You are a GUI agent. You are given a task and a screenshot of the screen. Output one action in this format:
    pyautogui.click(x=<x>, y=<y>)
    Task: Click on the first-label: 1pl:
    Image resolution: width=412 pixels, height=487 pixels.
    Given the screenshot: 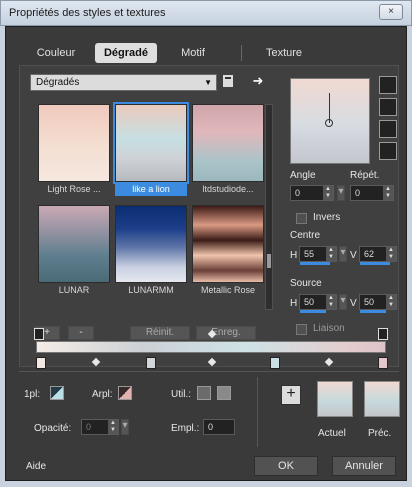 What is the action you would take?
    pyautogui.click(x=32, y=394)
    